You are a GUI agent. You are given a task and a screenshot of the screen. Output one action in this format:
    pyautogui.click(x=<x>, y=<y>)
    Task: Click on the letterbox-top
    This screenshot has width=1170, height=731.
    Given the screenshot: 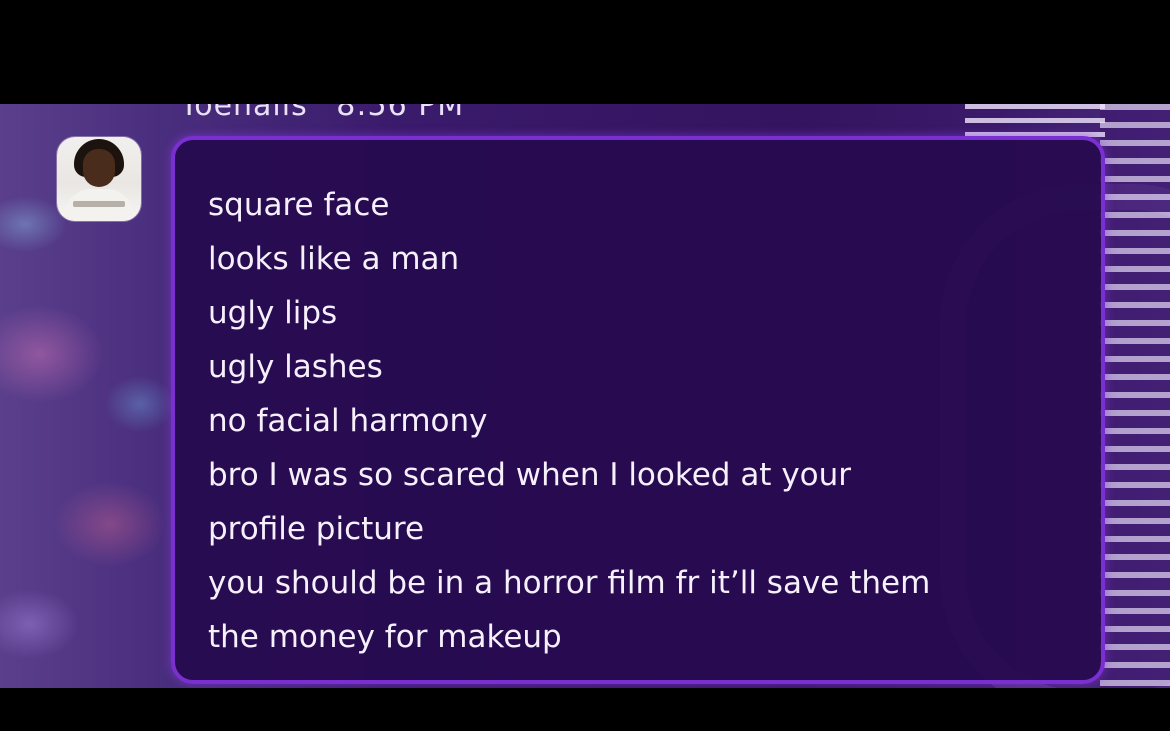 What is the action you would take?
    pyautogui.click(x=585, y=52)
    